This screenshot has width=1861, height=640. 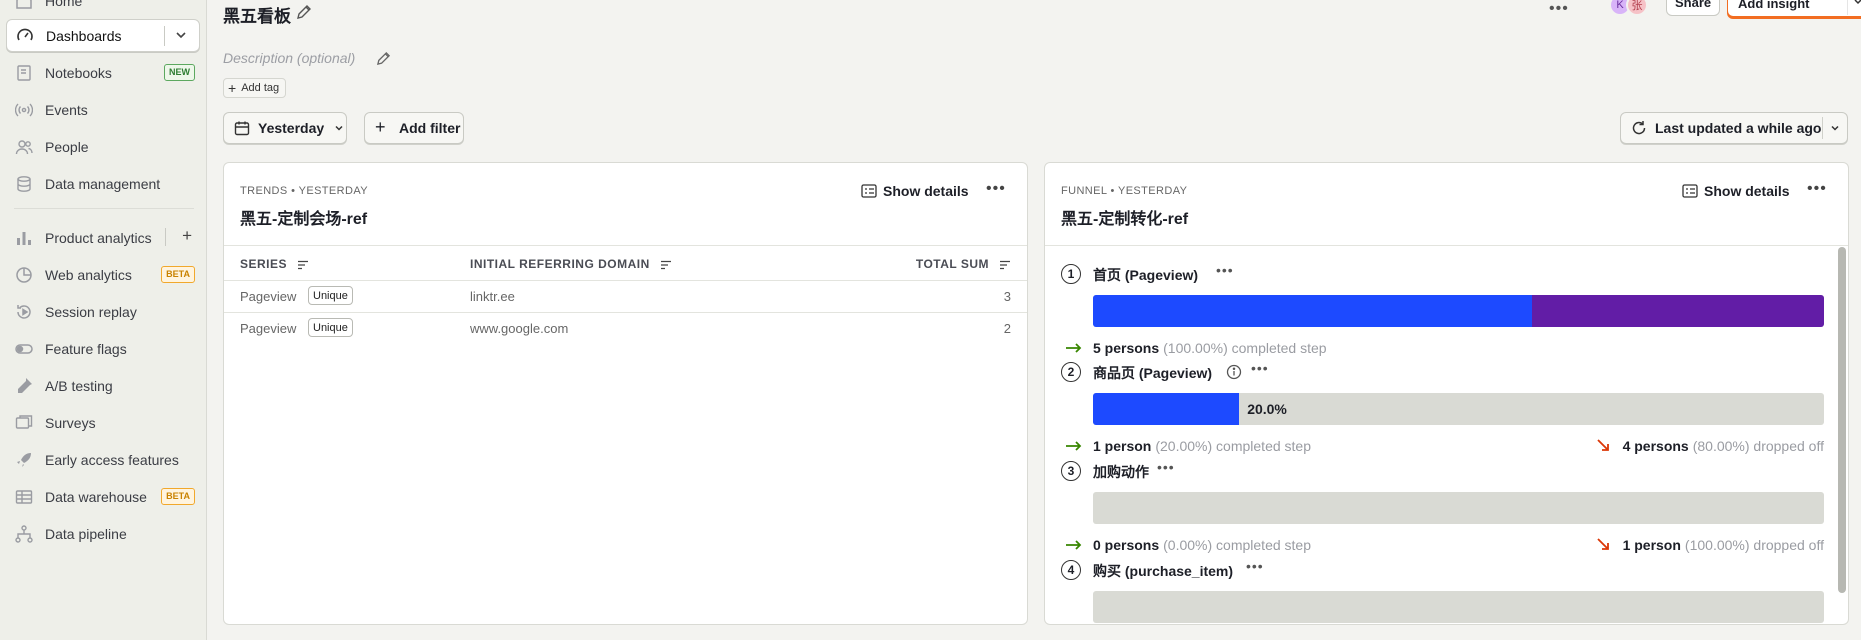 What do you see at coordinates (86, 348) in the screenshot?
I see `sidebar-item-label: Feature flags` at bounding box center [86, 348].